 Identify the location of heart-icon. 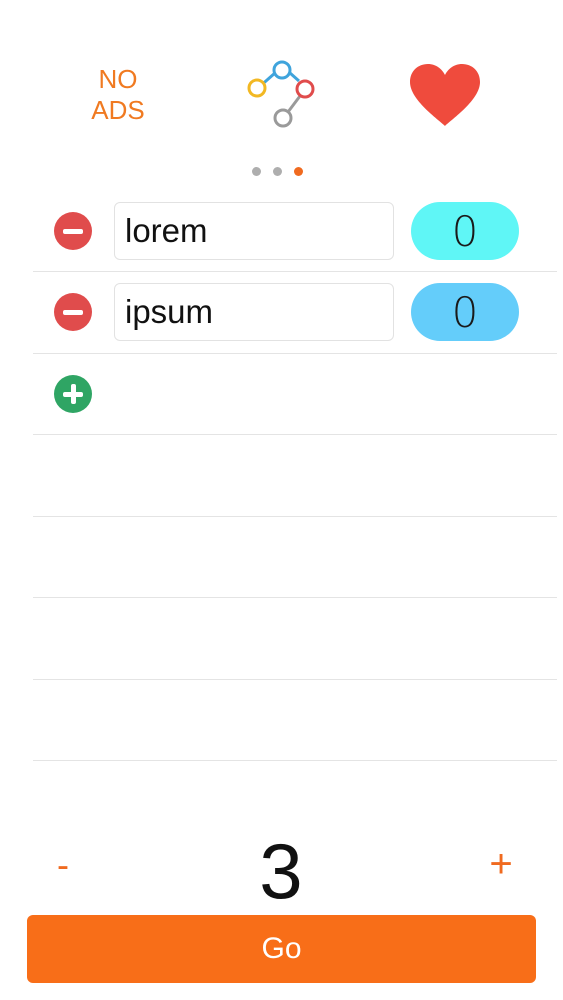
(445, 95).